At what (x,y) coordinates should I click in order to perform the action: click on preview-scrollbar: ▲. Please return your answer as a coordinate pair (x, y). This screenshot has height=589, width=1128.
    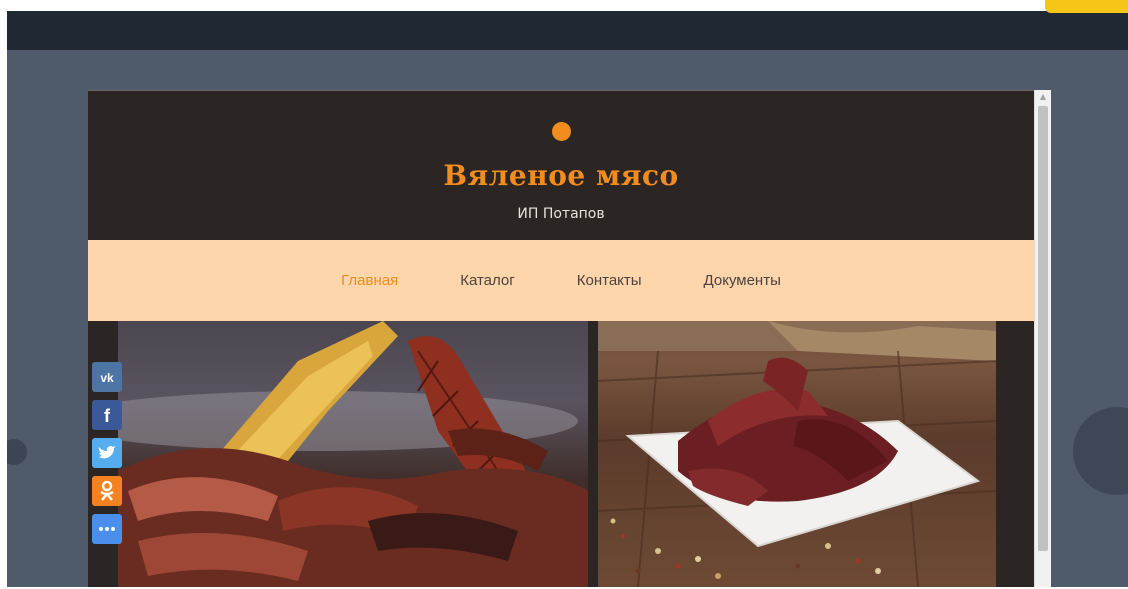
    Looking at the image, I should click on (1042, 338).